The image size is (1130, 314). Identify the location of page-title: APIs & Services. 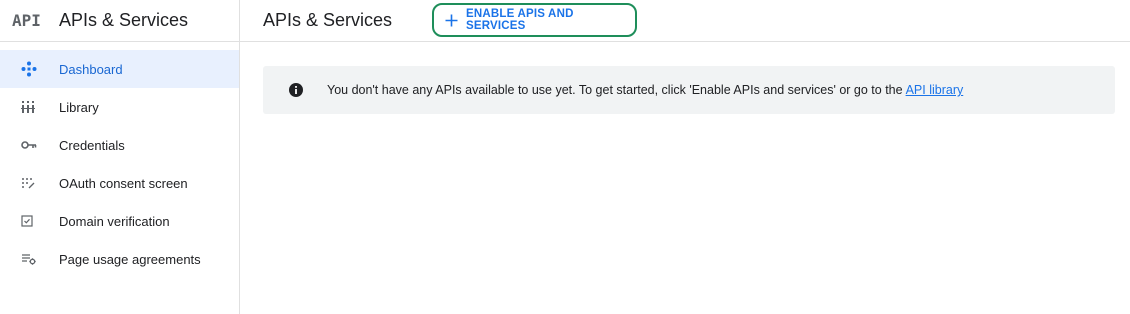
(328, 20).